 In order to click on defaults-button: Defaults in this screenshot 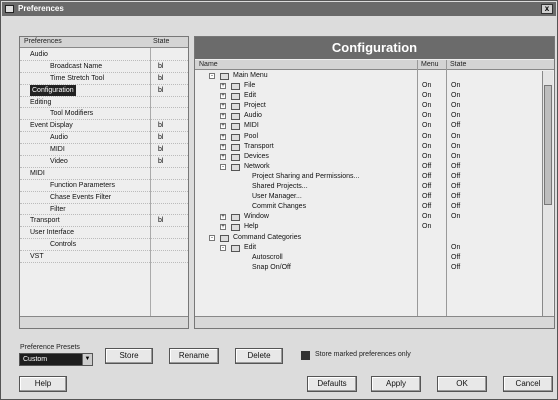, I will do `click(332, 384)`.